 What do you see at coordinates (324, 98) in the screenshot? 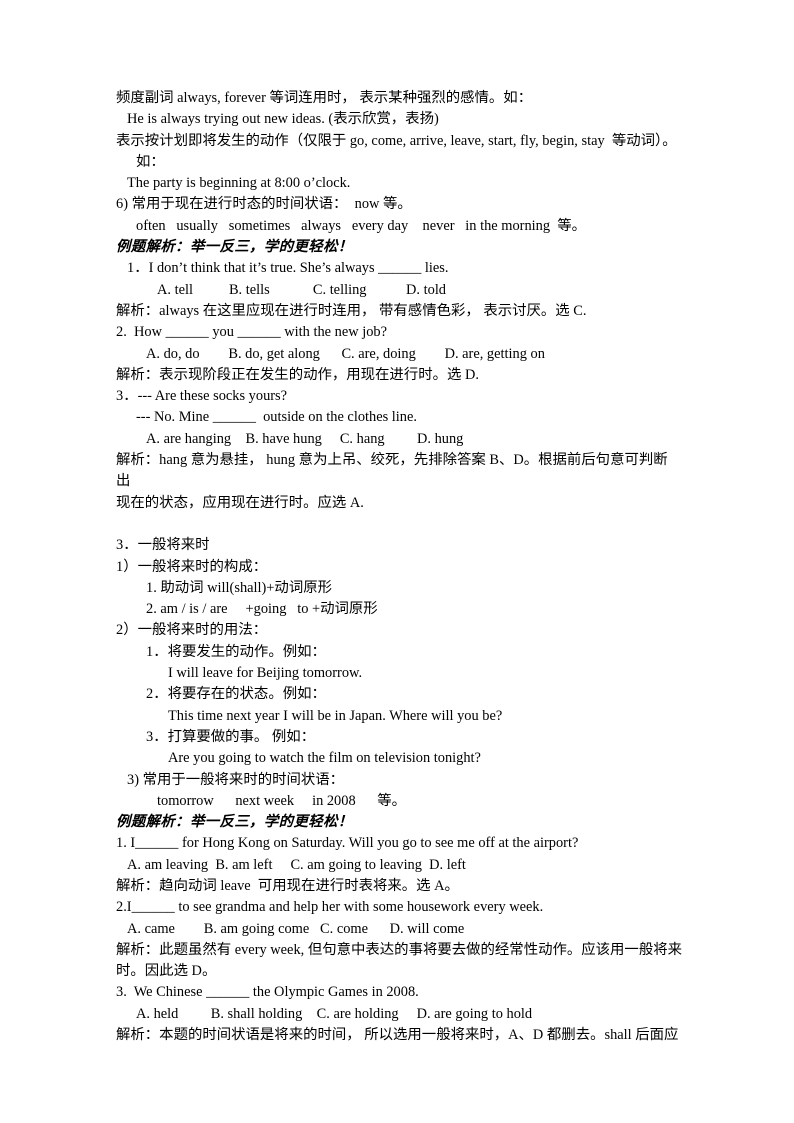
I see `text-line: 频度副词 always, forever 等词连用时， 表示某种强烈的感情。如：` at bounding box center [324, 98].